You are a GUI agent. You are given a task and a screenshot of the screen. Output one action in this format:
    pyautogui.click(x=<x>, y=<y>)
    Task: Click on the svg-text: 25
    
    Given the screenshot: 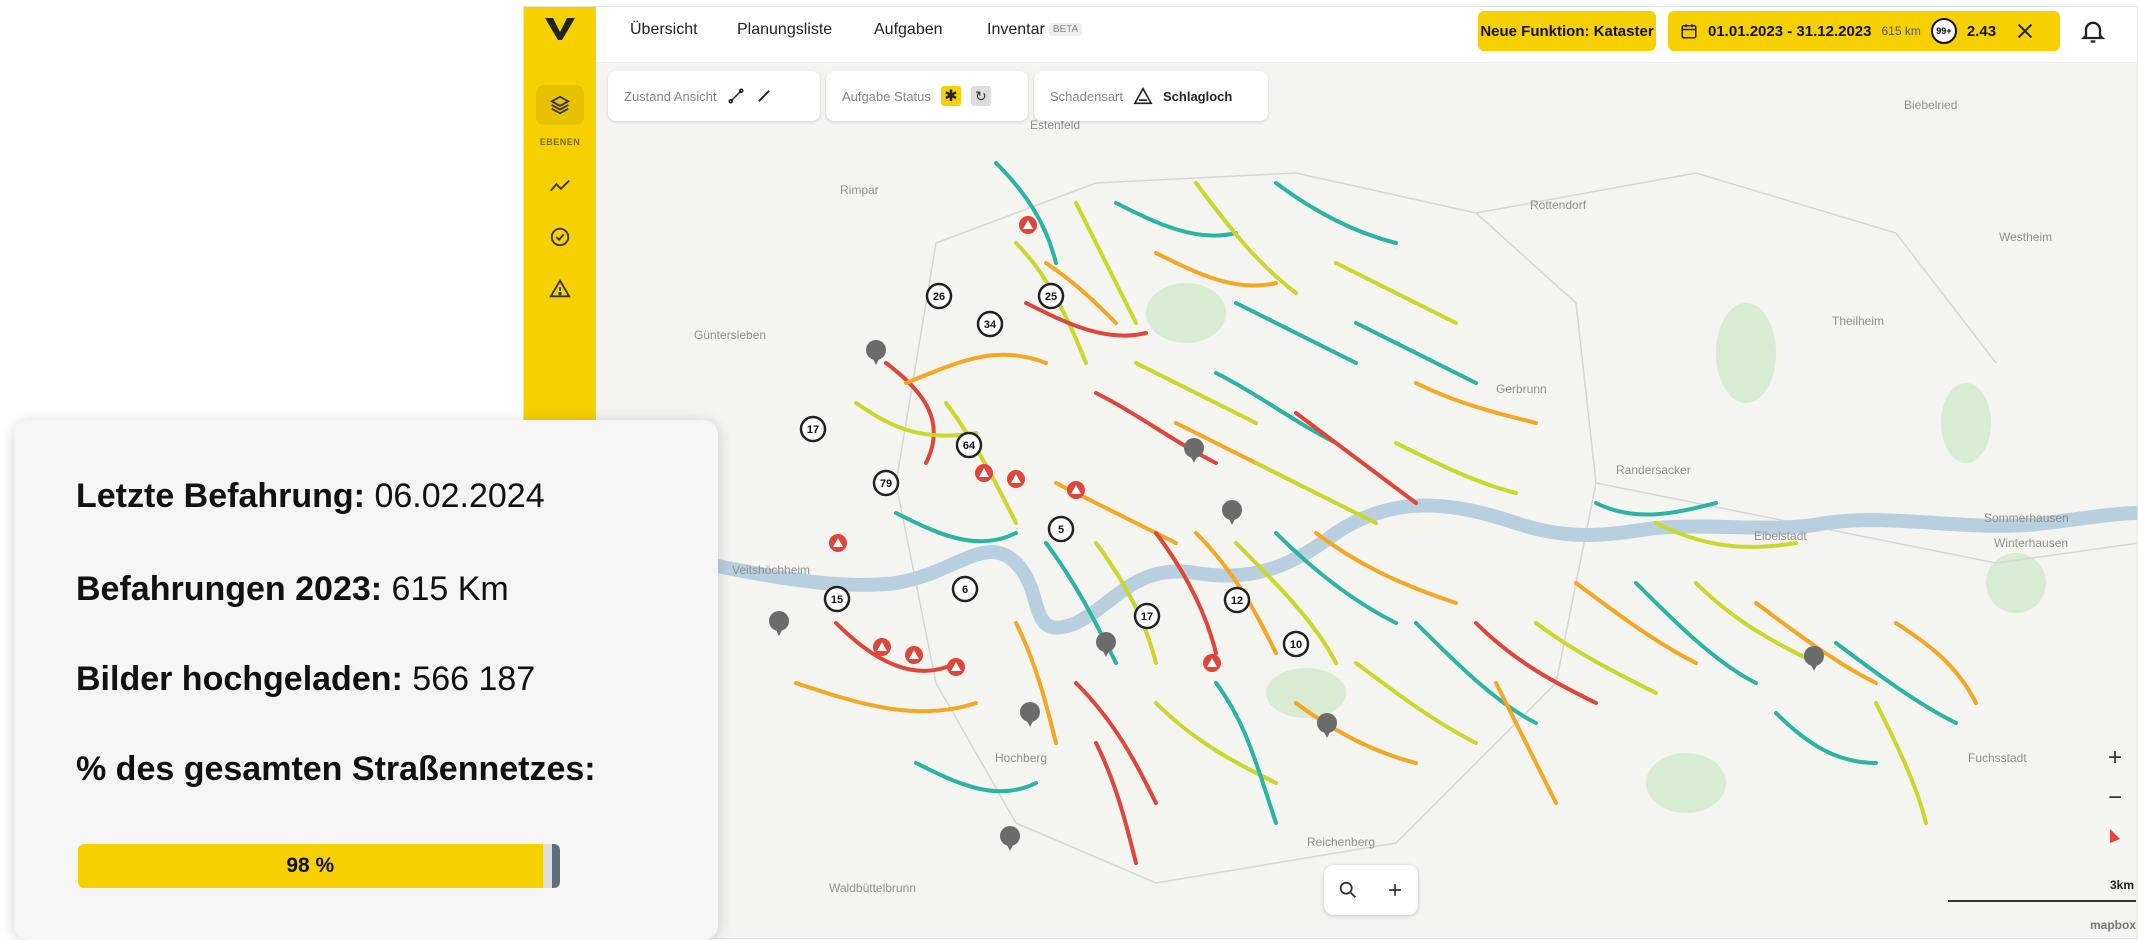 What is the action you would take?
    pyautogui.click(x=1051, y=297)
    